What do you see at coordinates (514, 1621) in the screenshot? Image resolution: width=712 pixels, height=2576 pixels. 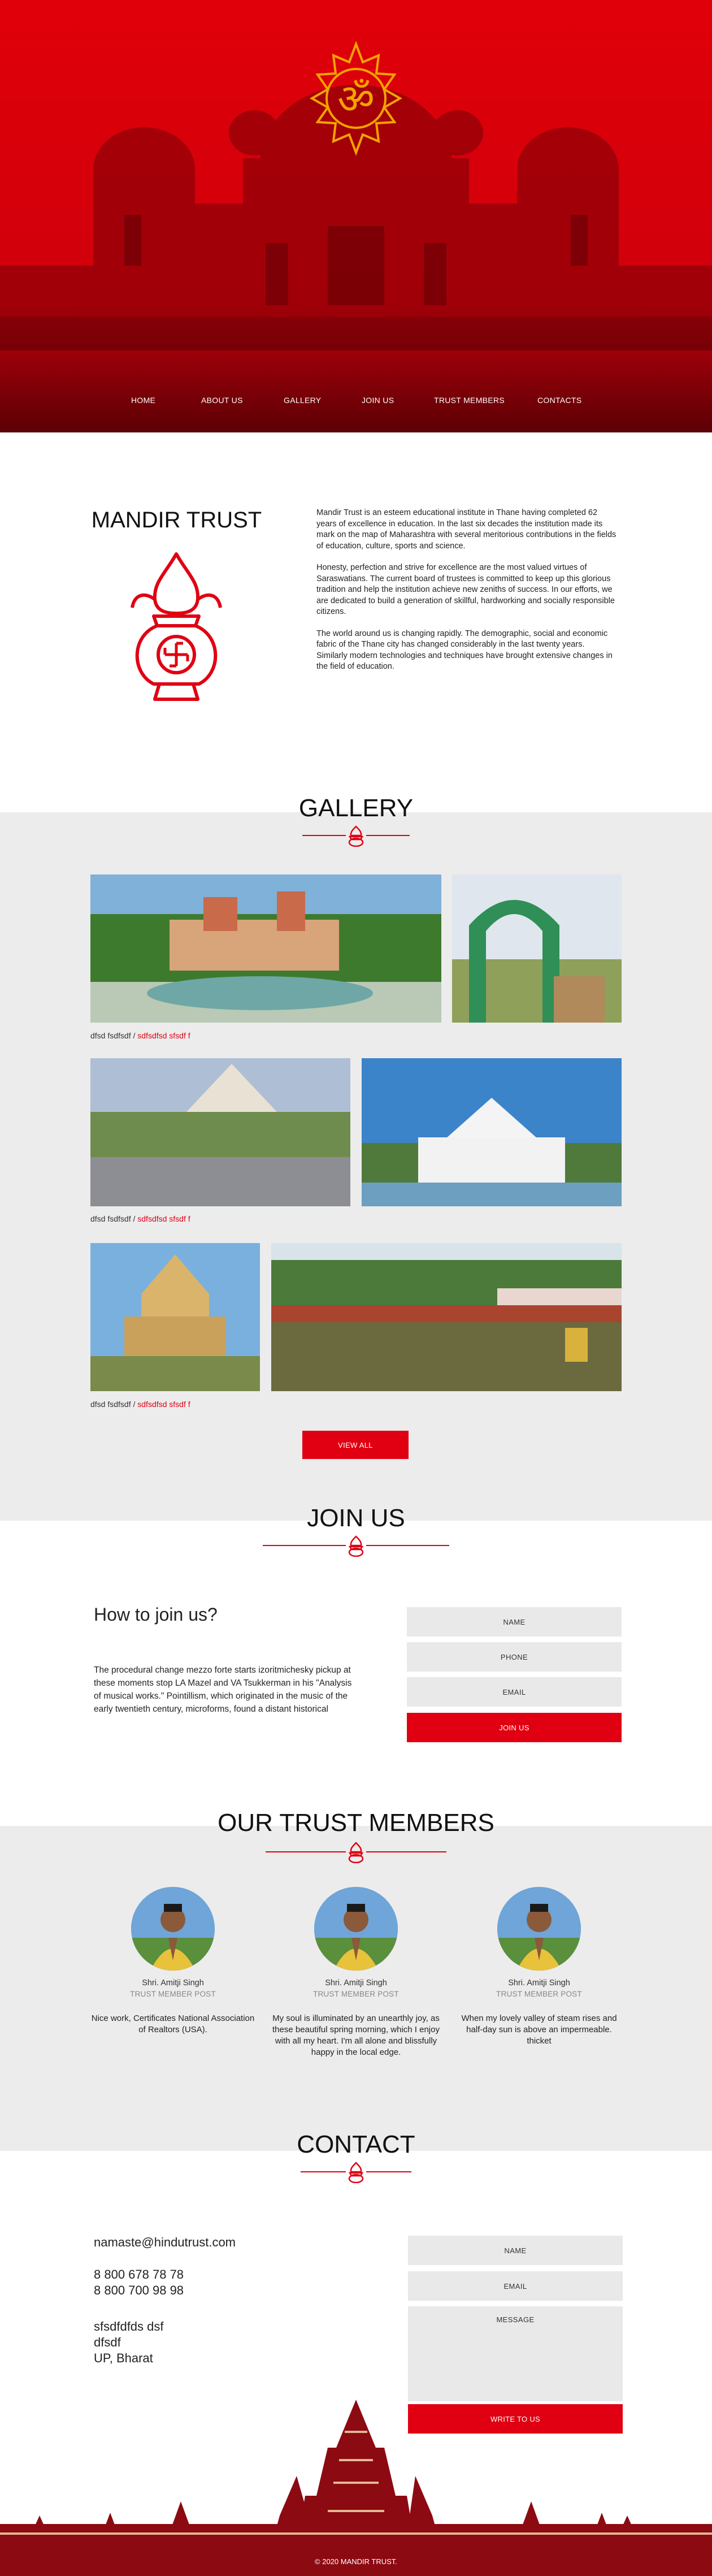 I see `join-name-field: NAME` at bounding box center [514, 1621].